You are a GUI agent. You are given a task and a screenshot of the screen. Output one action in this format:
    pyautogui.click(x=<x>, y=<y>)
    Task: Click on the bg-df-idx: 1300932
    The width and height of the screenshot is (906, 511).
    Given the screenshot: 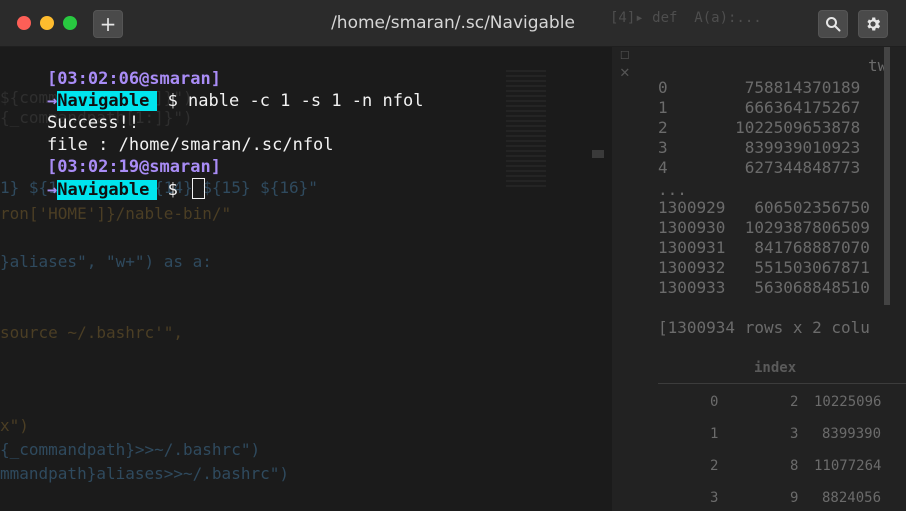 What is the action you would take?
    pyautogui.click(x=692, y=267)
    